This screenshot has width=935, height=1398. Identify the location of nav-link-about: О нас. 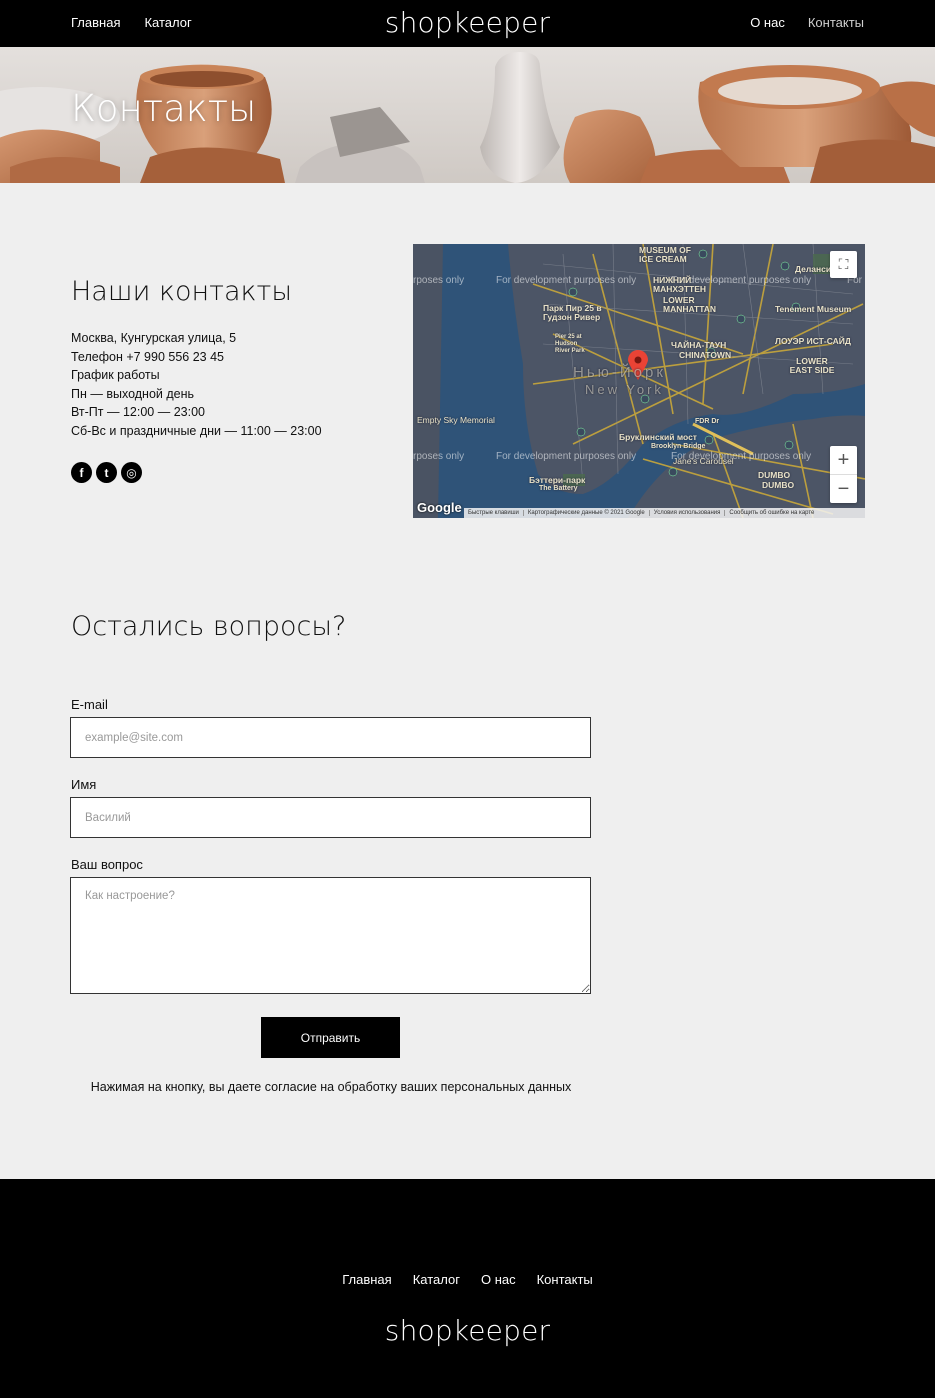
(767, 22).